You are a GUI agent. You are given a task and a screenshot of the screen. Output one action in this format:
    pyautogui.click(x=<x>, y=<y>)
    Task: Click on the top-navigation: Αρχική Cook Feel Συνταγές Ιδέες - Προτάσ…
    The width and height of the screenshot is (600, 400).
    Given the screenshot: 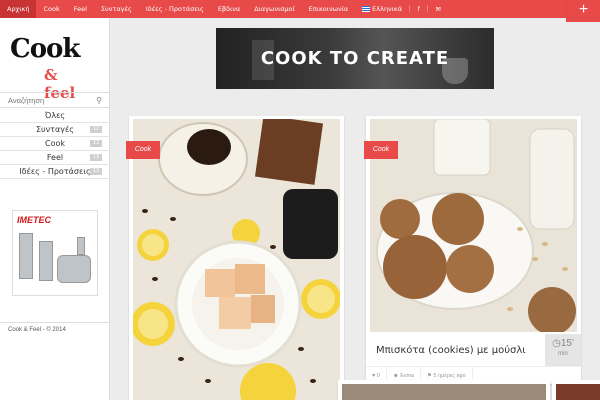 What is the action you would take?
    pyautogui.click(x=300, y=11)
    